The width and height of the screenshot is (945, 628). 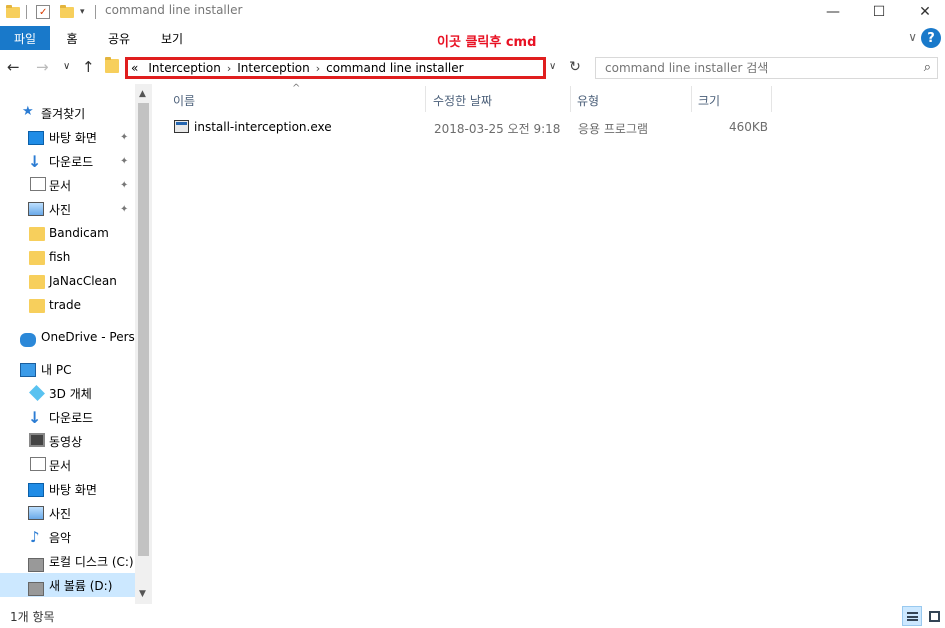 I want to click on 3d-objects-icon, so click(x=37, y=393).